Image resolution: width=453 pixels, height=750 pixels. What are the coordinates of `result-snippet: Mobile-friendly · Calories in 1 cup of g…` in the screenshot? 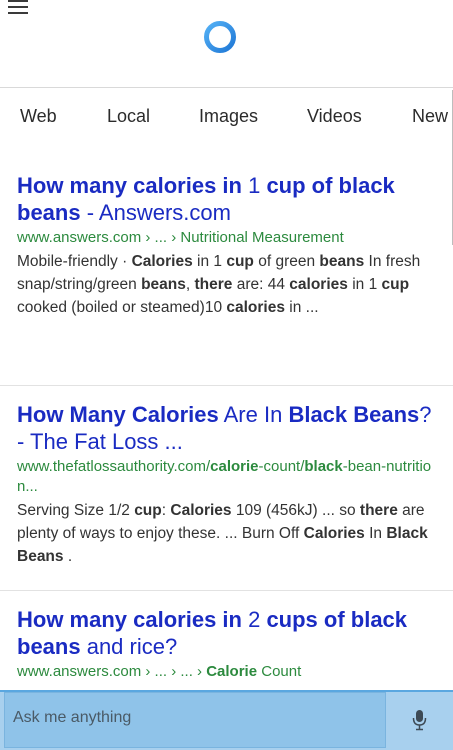 It's located at (229, 284).